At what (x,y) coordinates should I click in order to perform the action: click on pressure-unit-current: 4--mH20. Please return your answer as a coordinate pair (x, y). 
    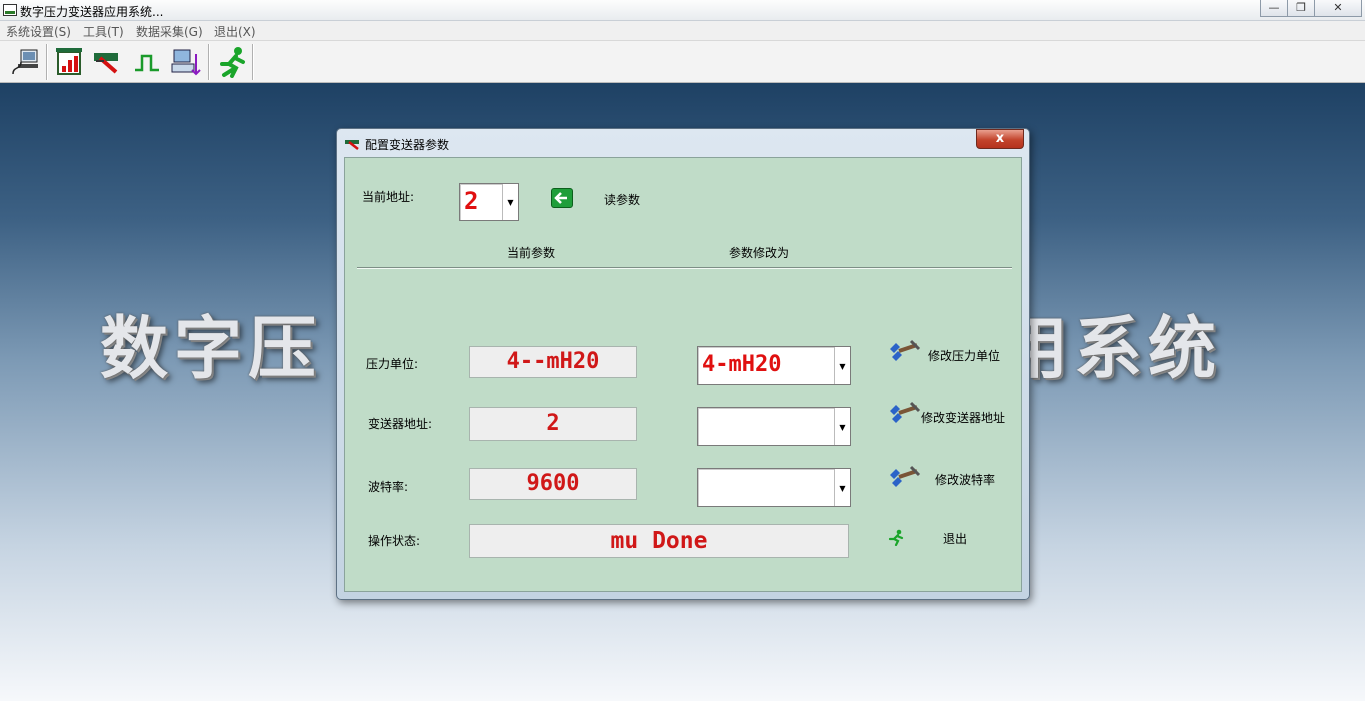
    Looking at the image, I should click on (553, 362).